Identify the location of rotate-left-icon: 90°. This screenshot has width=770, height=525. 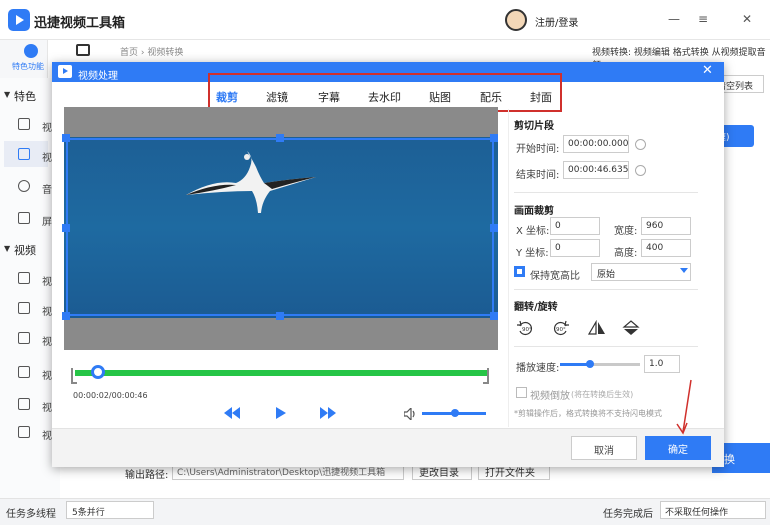
(525, 328).